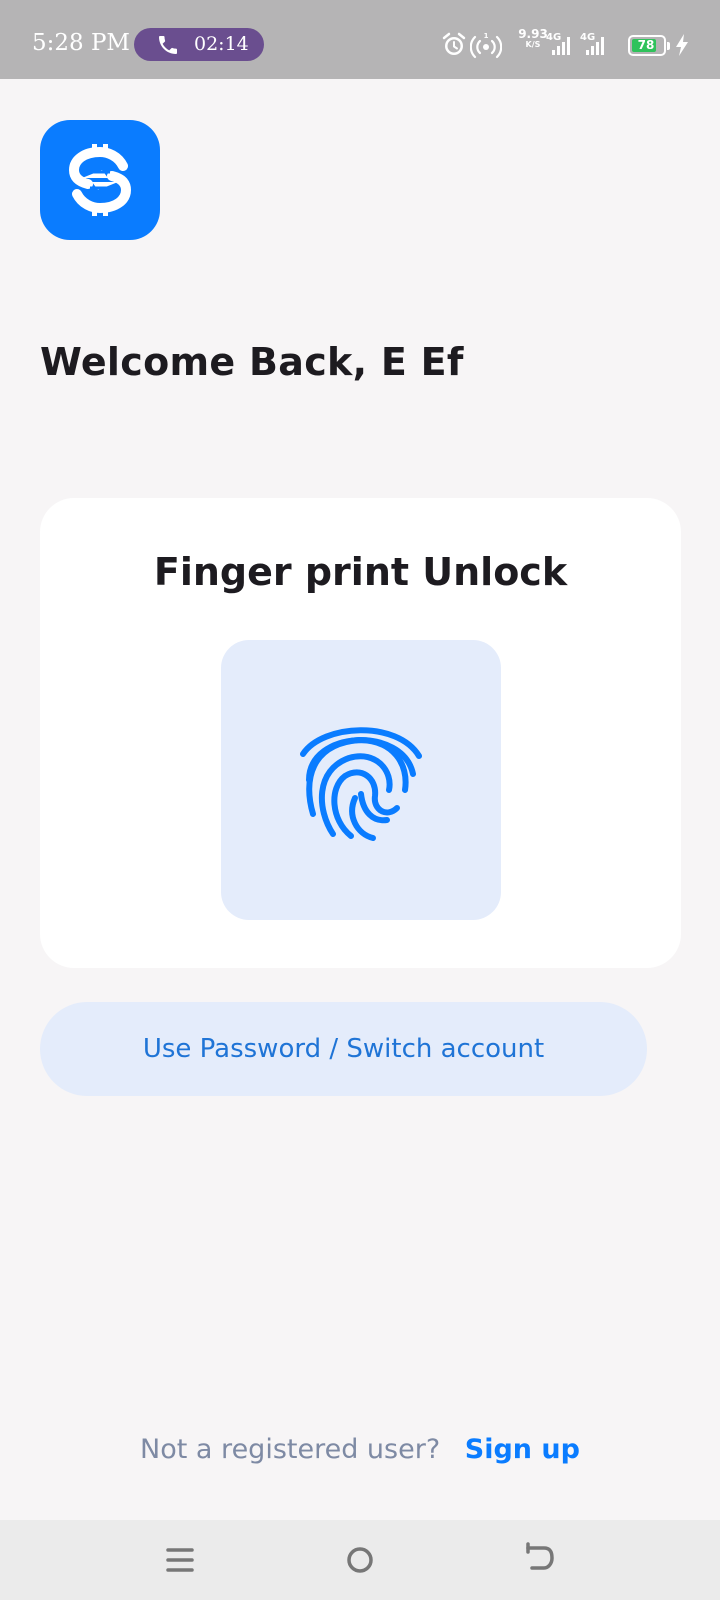  What do you see at coordinates (221, 44) in the screenshot?
I see `call-duration: 02:14` at bounding box center [221, 44].